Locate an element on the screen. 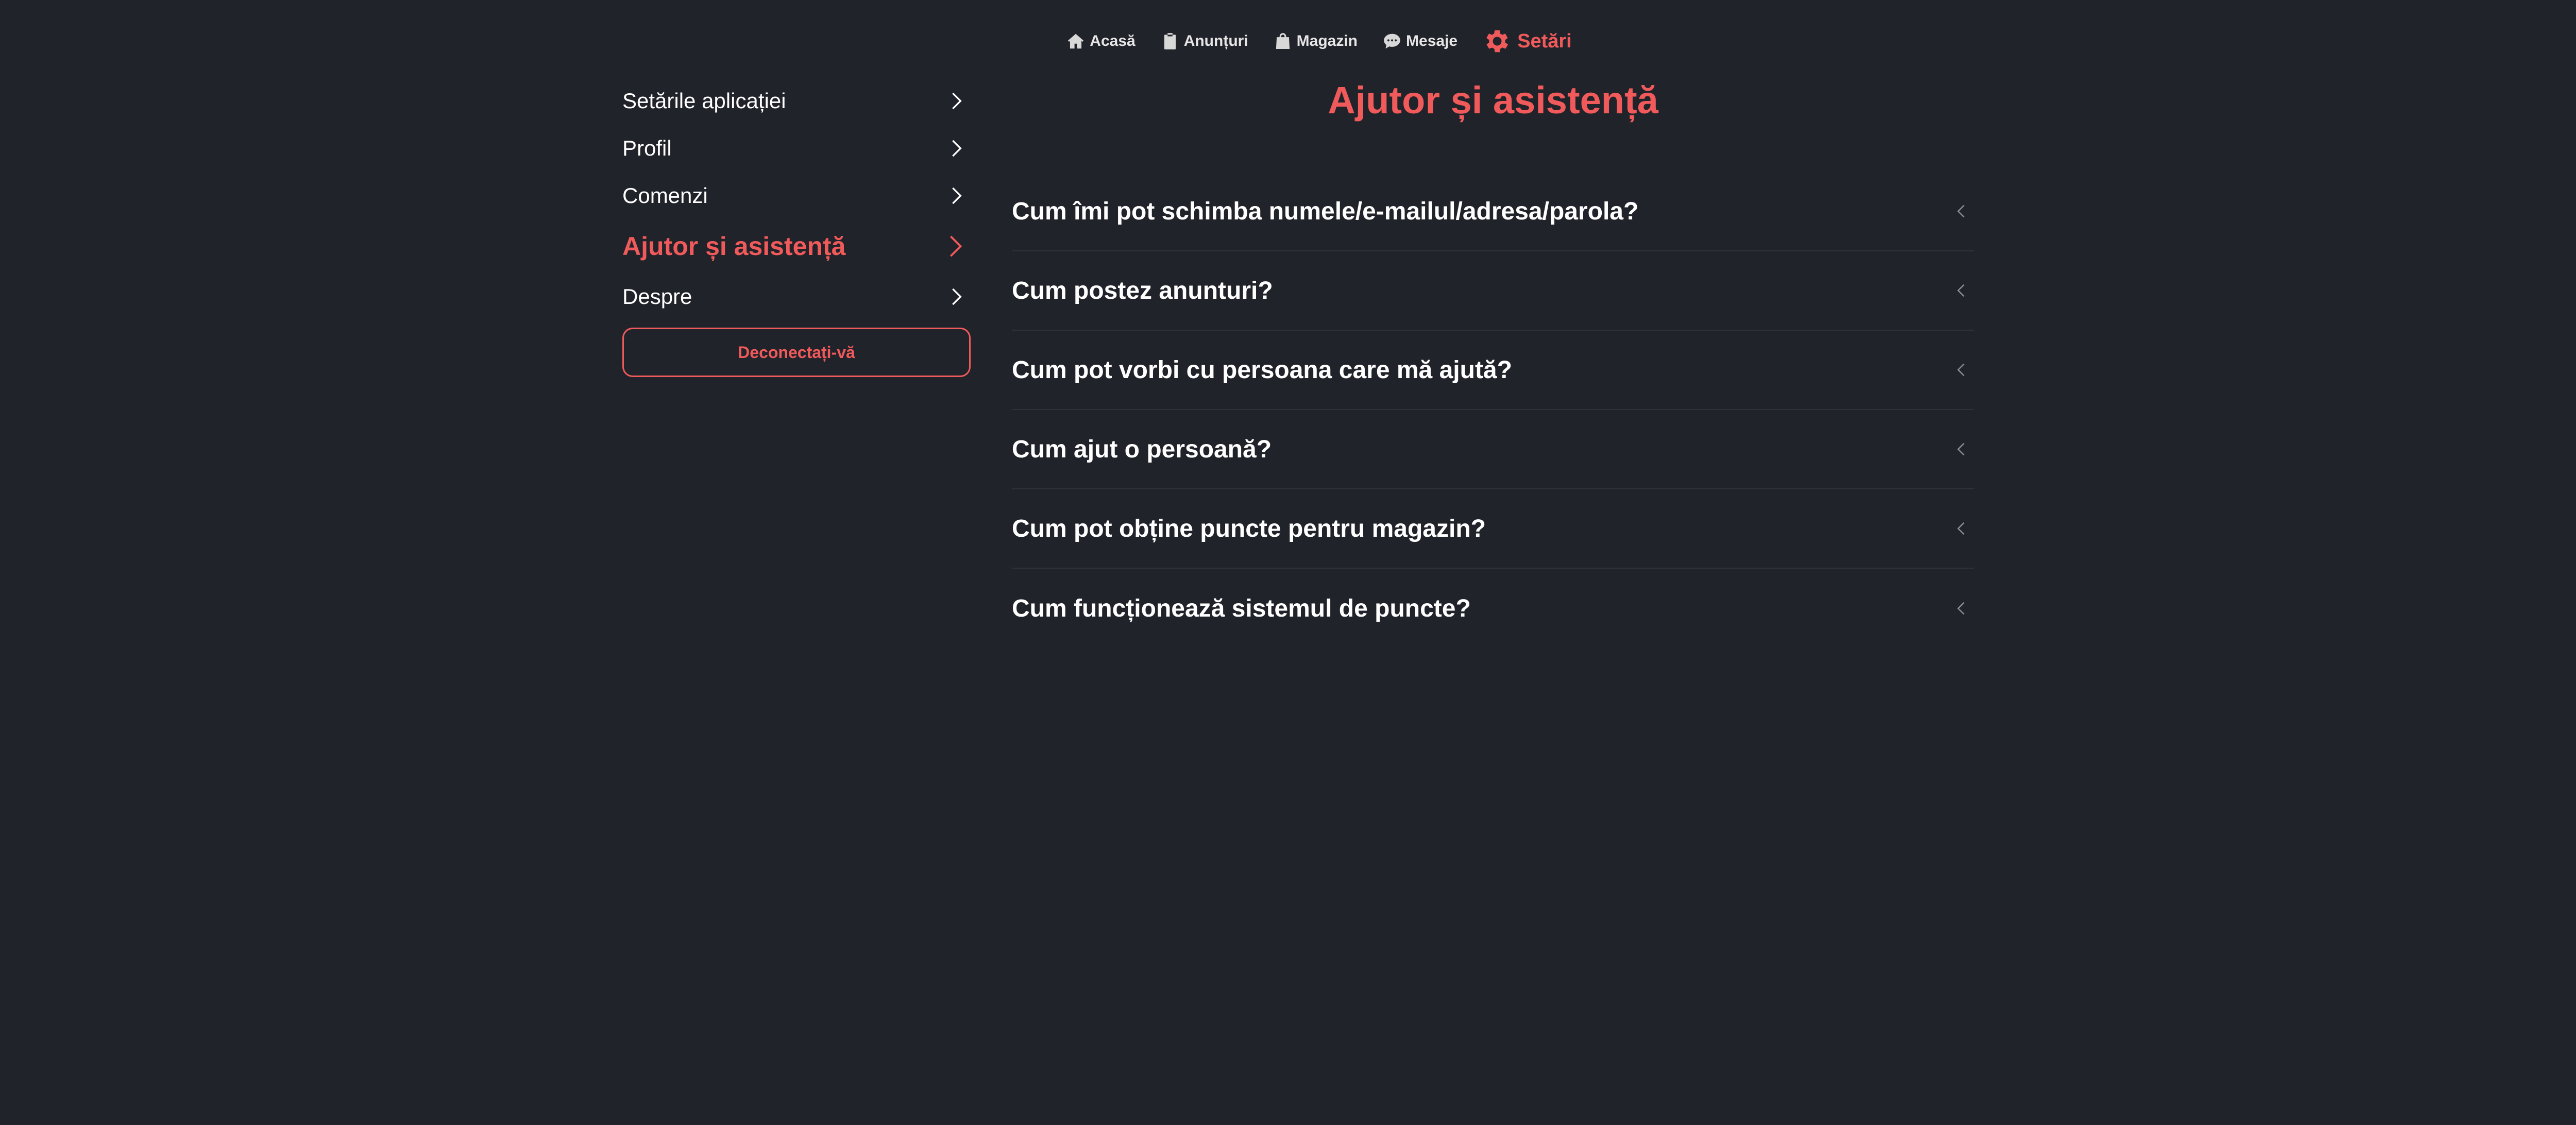 This screenshot has width=2576, height=1125. clipboard-icon is located at coordinates (1170, 41).